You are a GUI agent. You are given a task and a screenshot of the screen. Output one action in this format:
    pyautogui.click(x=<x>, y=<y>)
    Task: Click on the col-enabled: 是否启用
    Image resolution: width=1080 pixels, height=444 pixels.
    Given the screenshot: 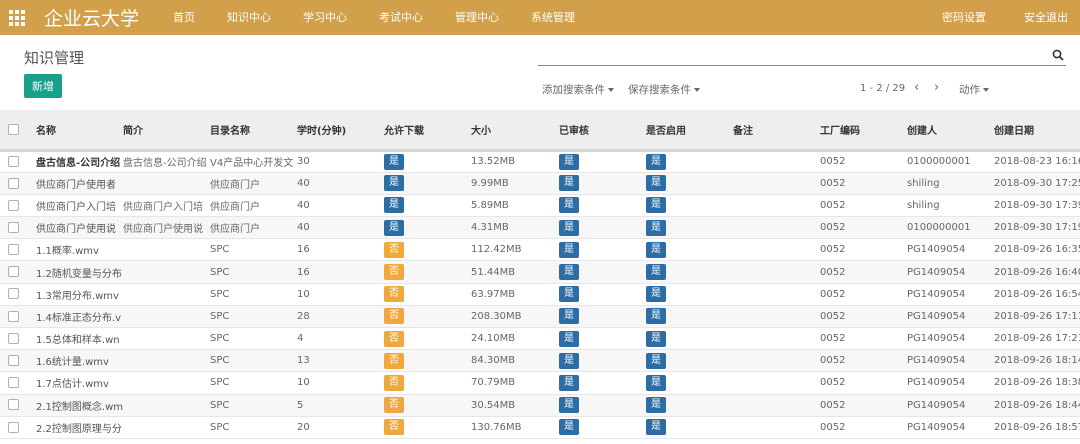 What is the action you would take?
    pyautogui.click(x=689, y=130)
    